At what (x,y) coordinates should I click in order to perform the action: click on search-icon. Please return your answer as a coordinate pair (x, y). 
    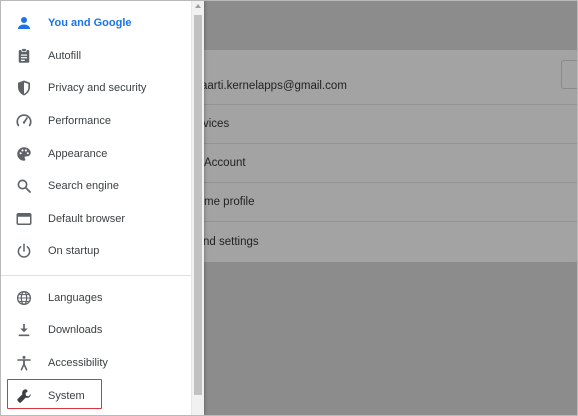
    Looking at the image, I should click on (24, 186).